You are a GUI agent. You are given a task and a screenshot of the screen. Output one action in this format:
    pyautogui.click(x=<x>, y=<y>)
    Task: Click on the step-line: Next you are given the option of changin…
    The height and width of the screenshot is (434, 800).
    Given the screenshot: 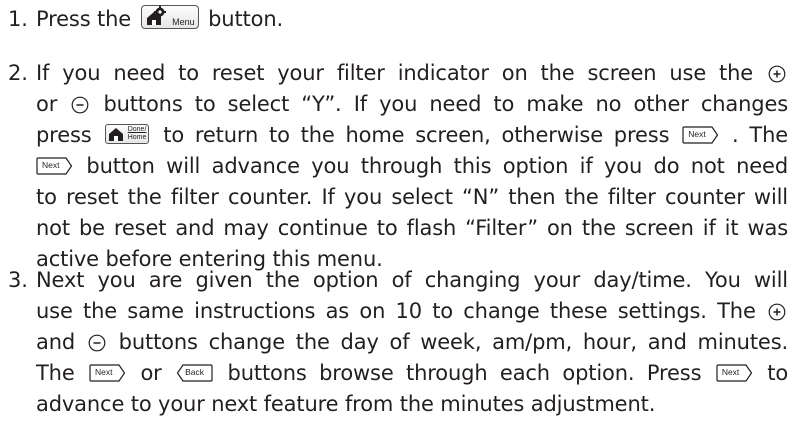 What is the action you would take?
    pyautogui.click(x=412, y=280)
    